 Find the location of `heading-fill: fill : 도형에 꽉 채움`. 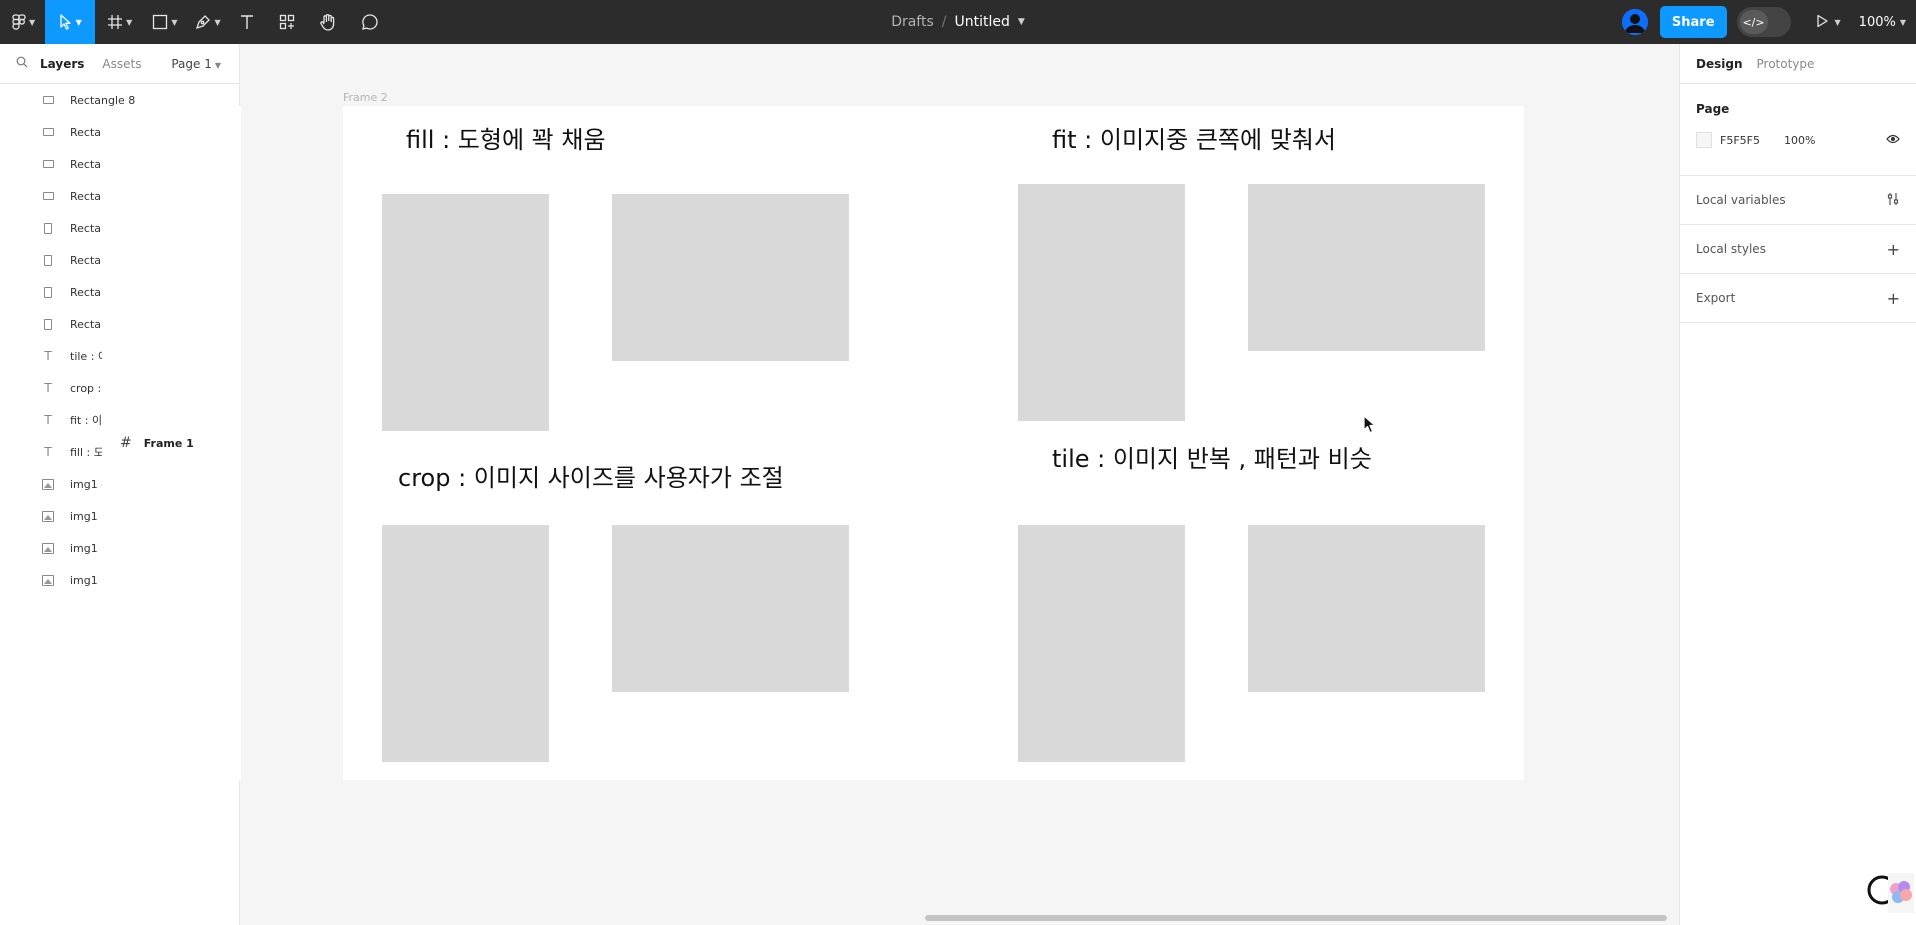

heading-fill: fill : 도형에 꽉 채움 is located at coordinates (506, 137).